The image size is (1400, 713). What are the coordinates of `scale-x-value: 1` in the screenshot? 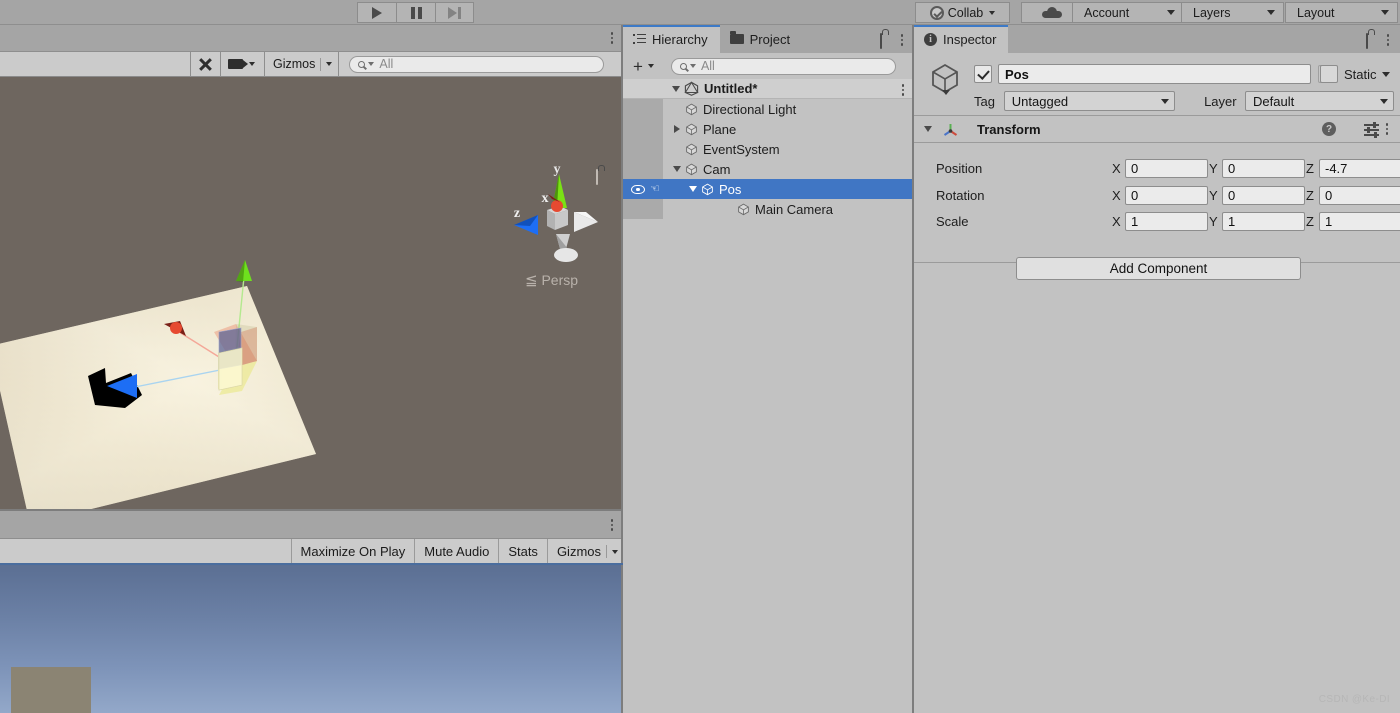 It's located at (1135, 221).